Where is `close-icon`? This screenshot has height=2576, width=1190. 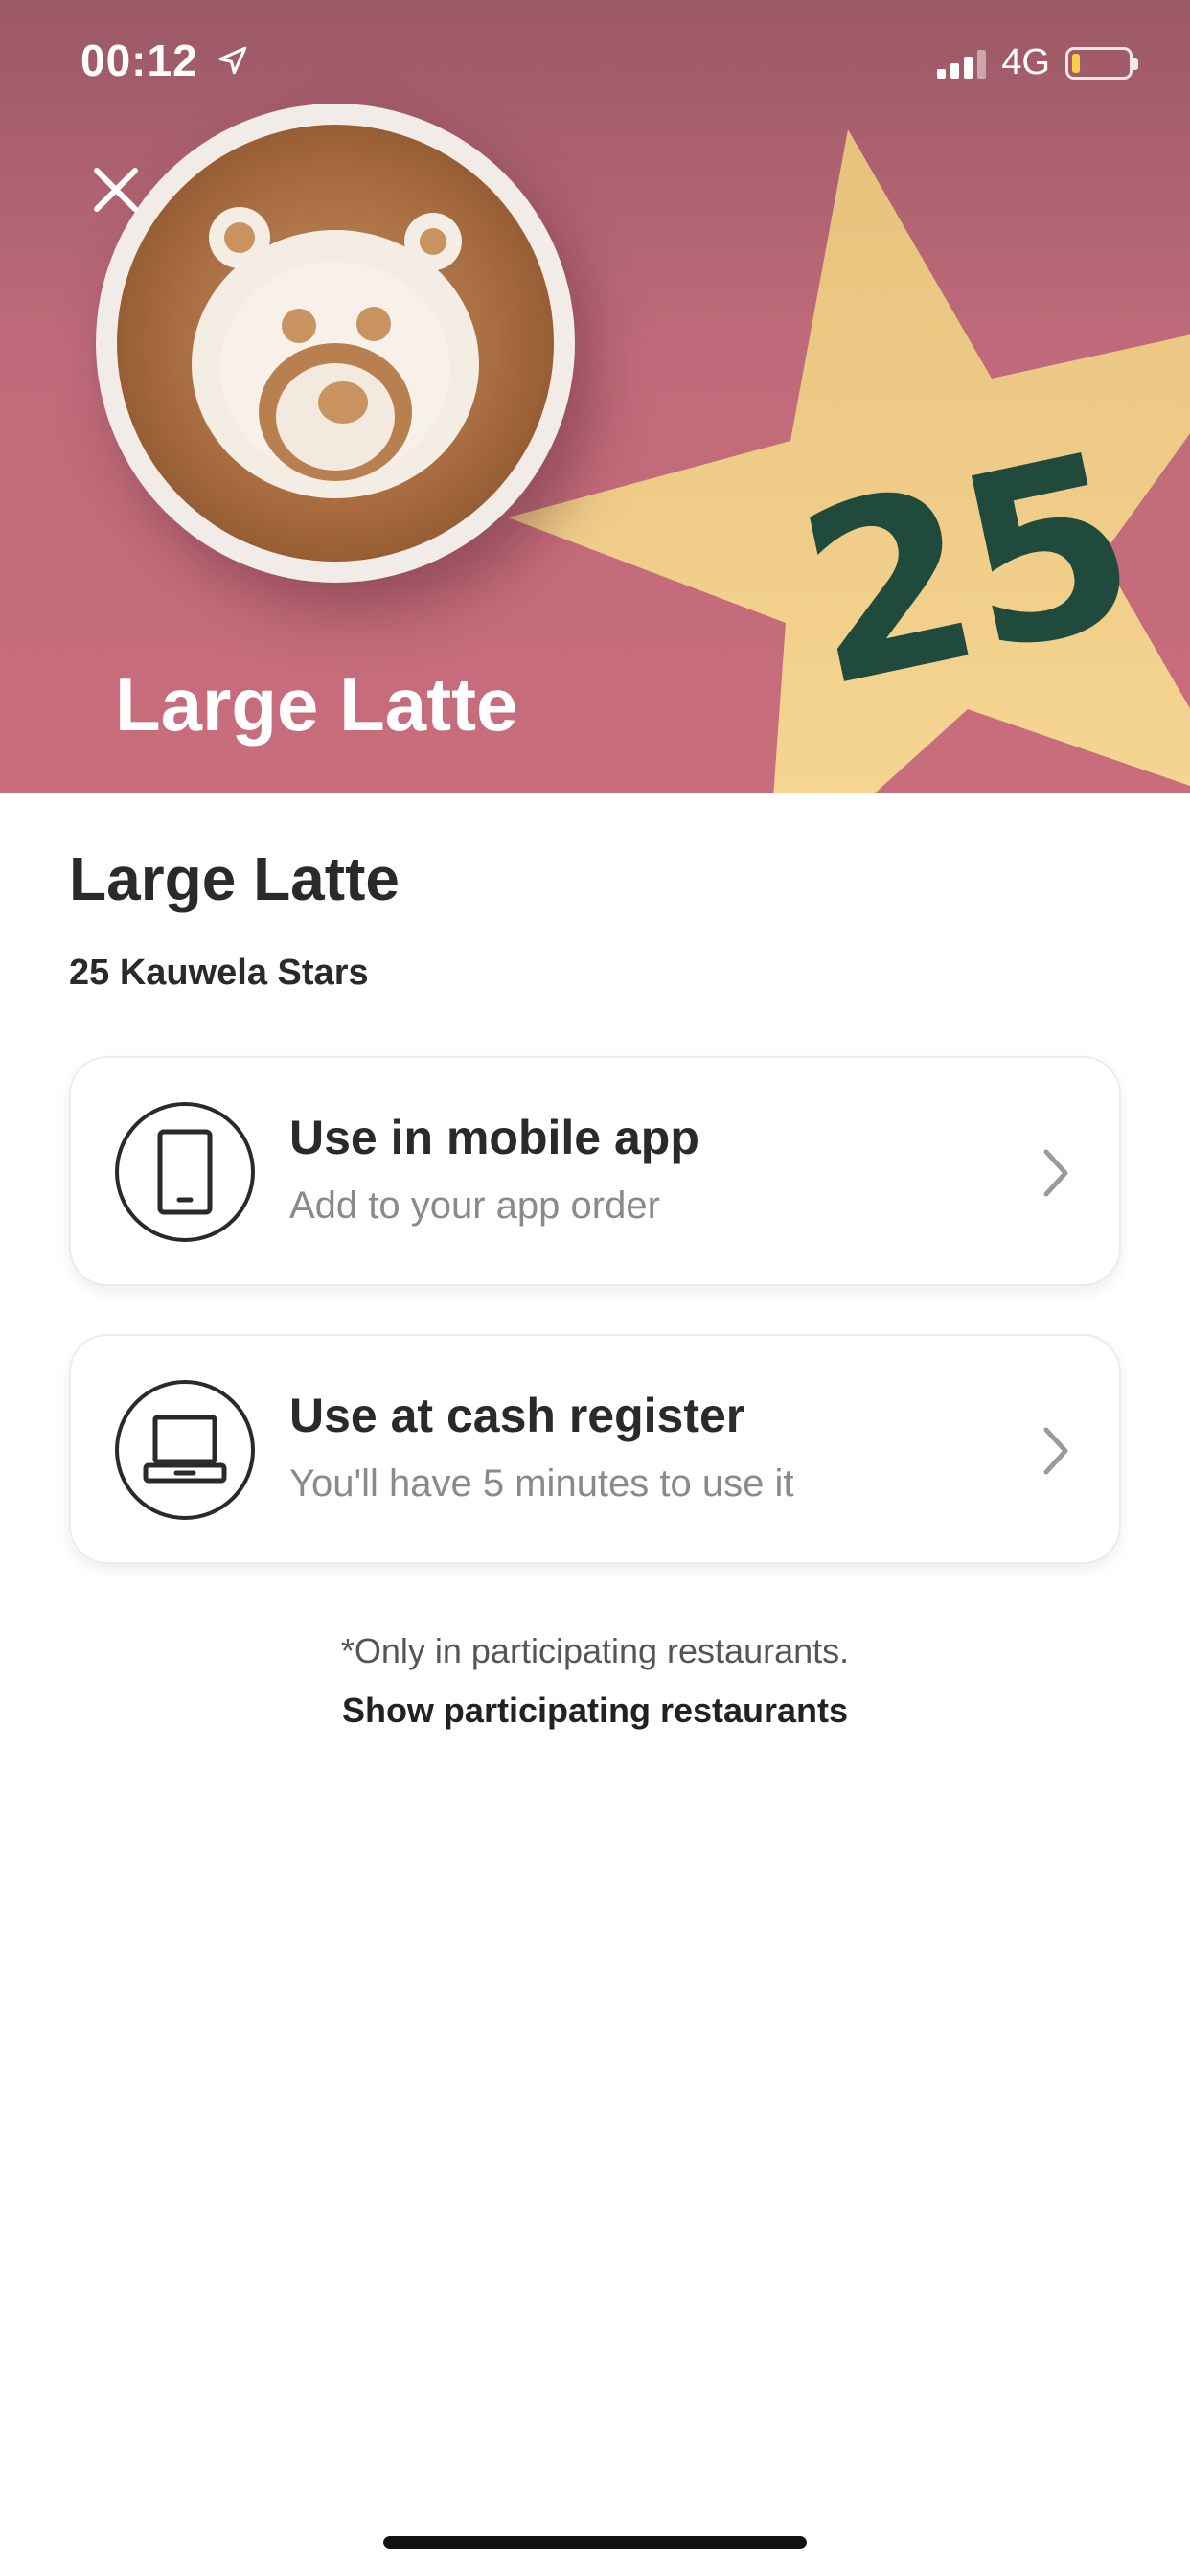 close-icon is located at coordinates (116, 190).